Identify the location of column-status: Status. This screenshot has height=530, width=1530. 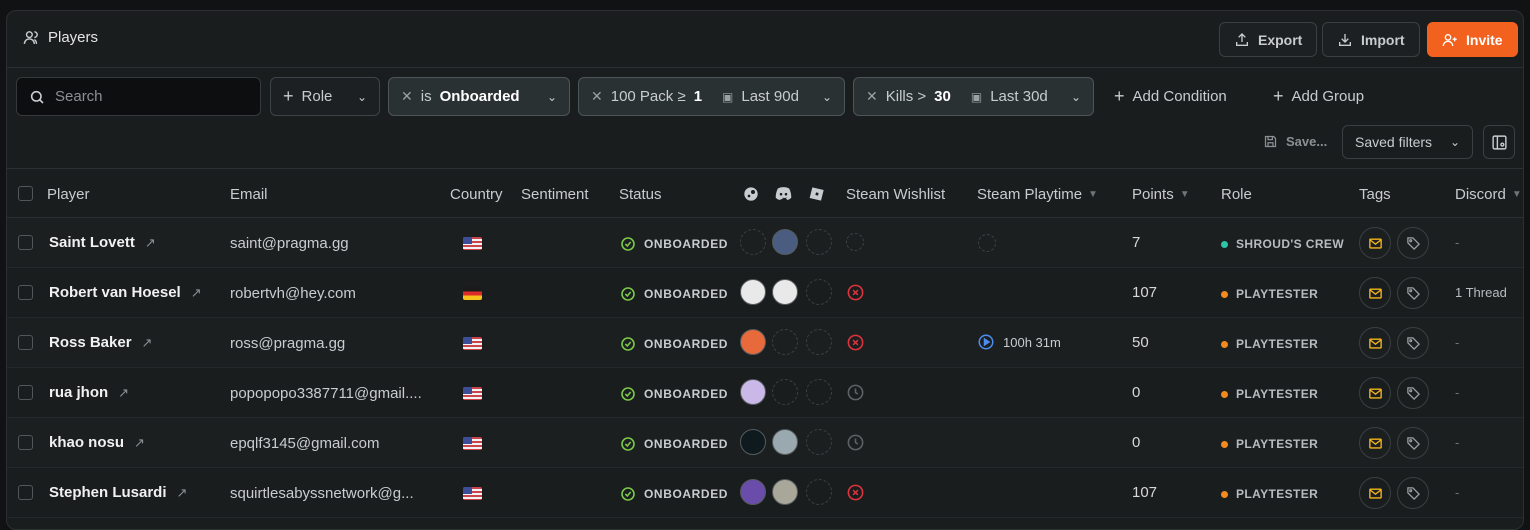
(640, 194).